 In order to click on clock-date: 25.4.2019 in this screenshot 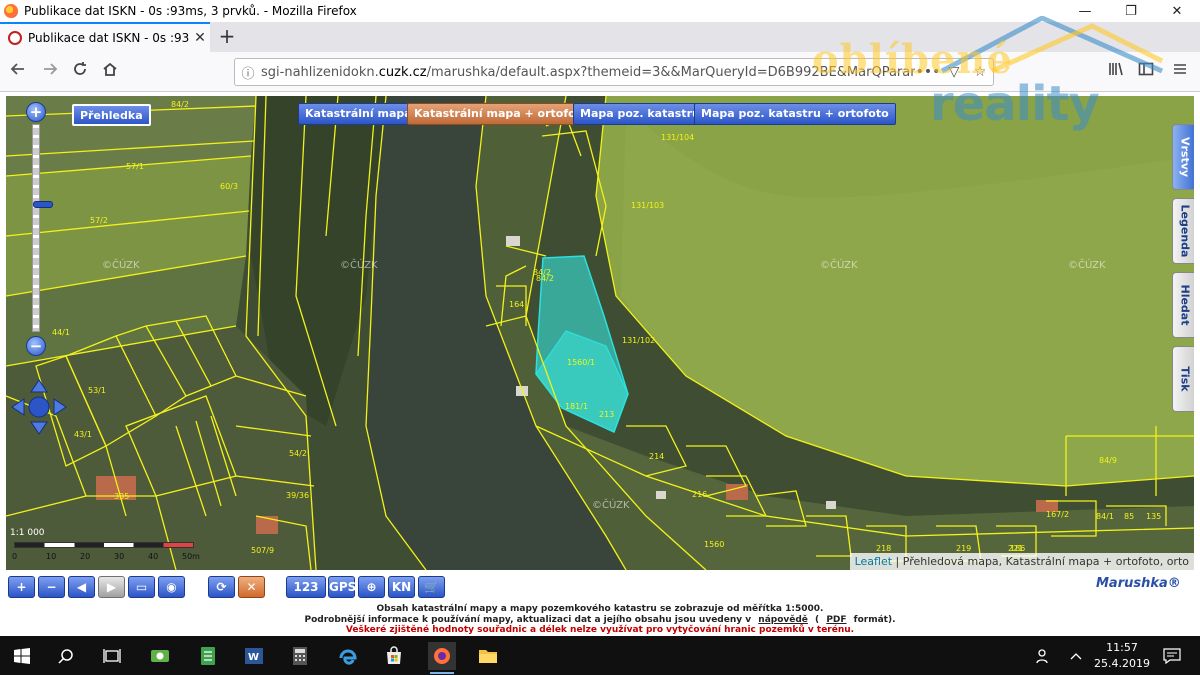, I will do `click(1122, 663)`.